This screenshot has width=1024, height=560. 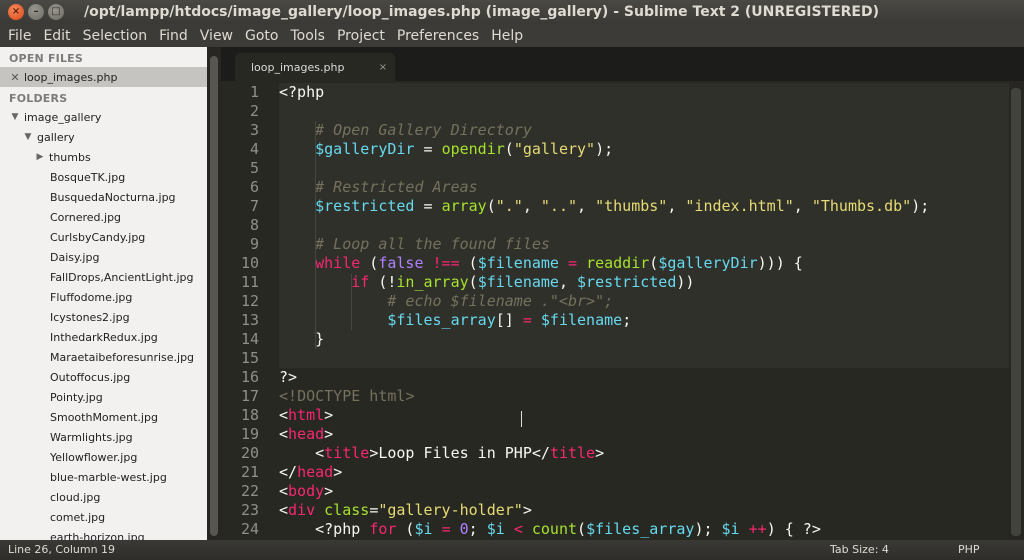 What do you see at coordinates (103, 397) in the screenshot?
I see `file-item: Pointy.jpg` at bounding box center [103, 397].